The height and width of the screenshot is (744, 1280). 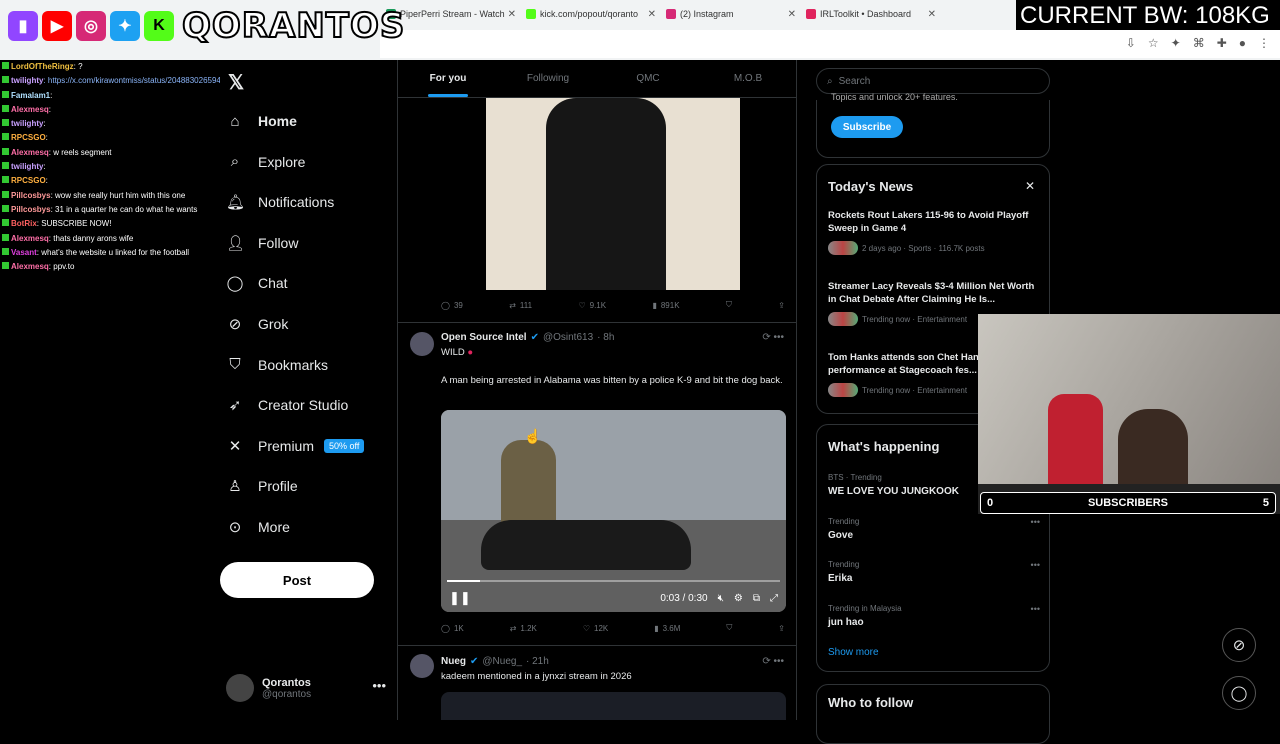 I want to click on subscribe-button: Subscribe, so click(x=867, y=127).